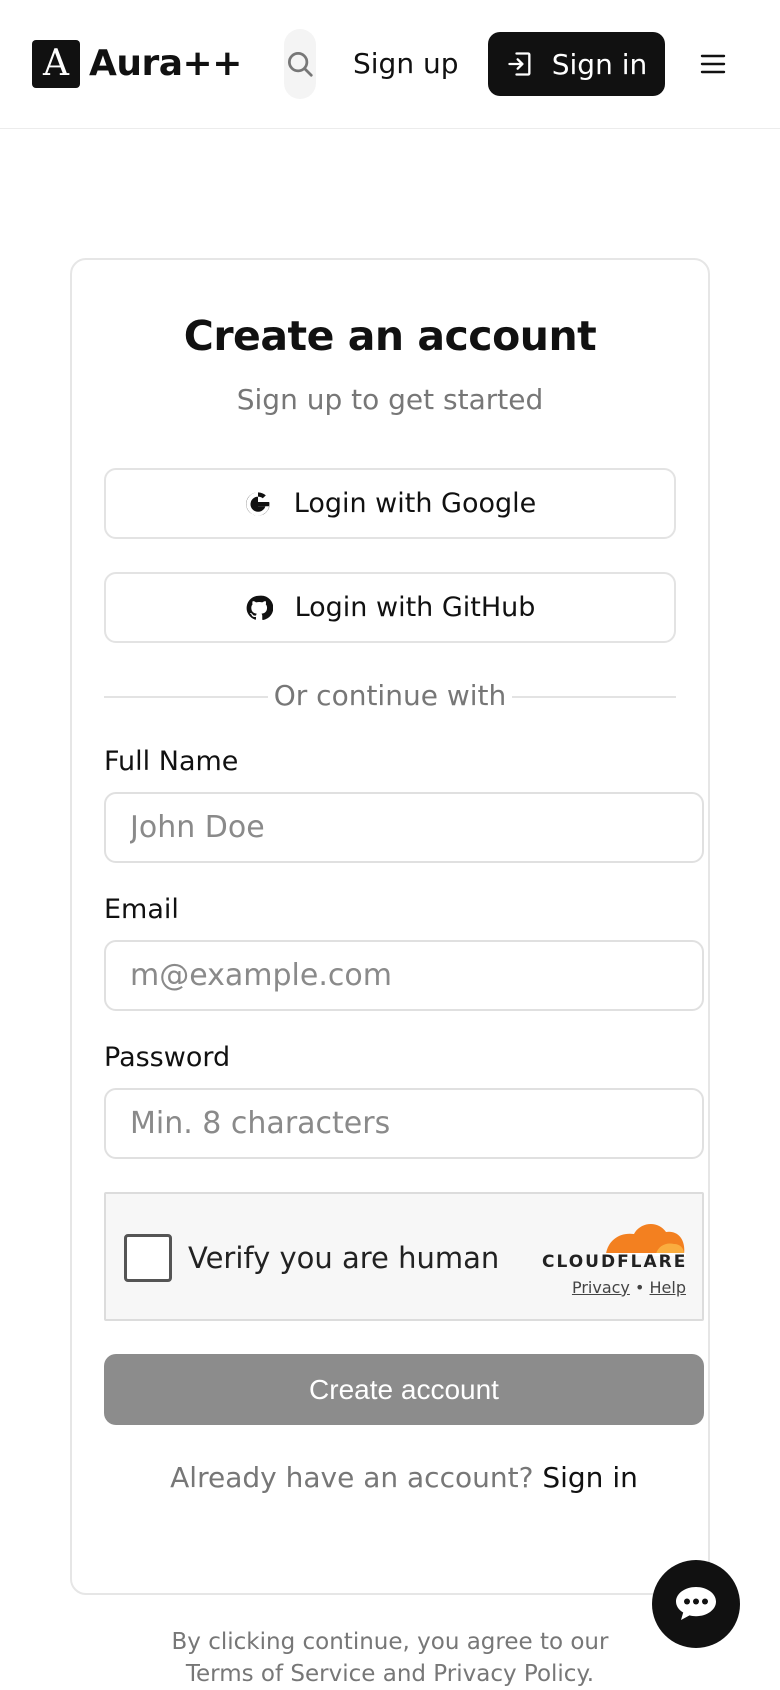 This screenshot has width=780, height=1690. Describe the element at coordinates (56, 64) in the screenshot. I see `logo-icon: A` at that location.